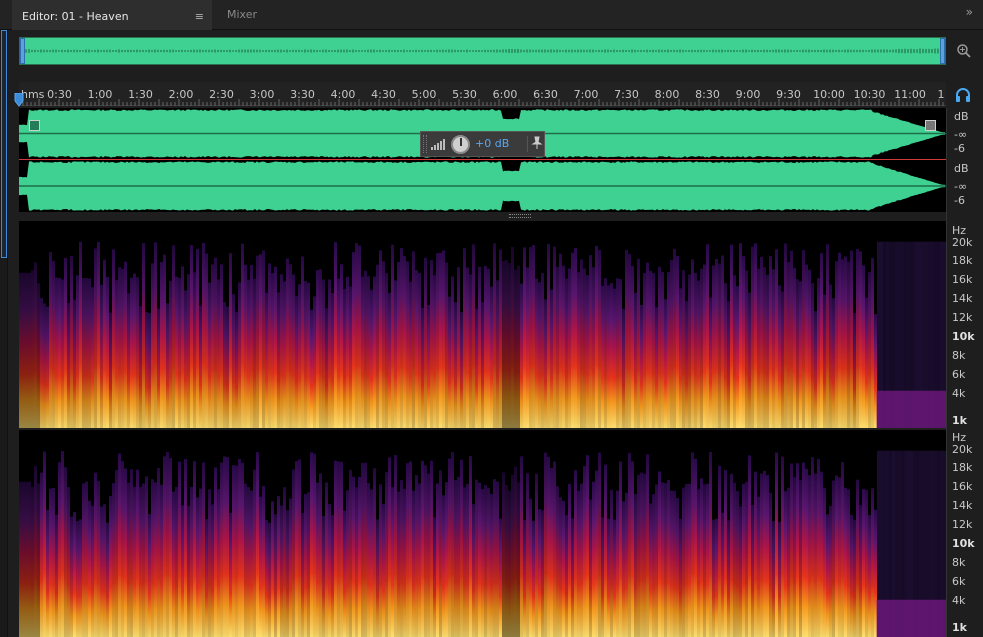 This screenshot has width=983, height=637. I want to click on zoom-icon, so click(964, 51).